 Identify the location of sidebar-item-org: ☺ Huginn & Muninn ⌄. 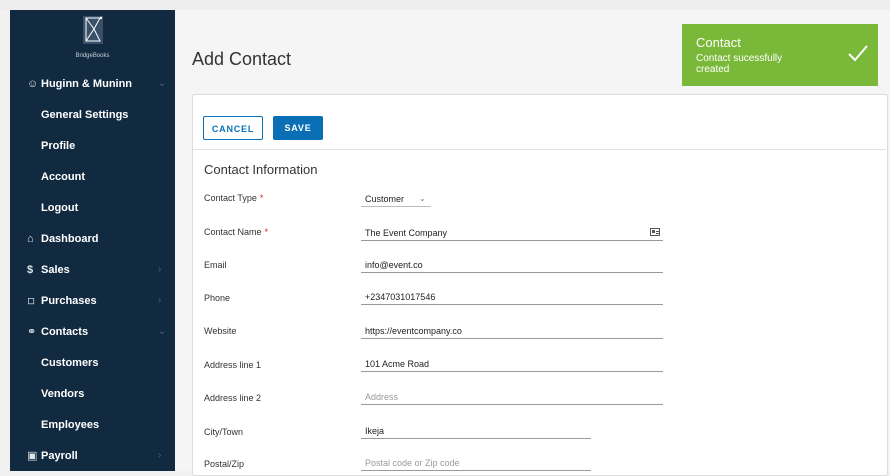
(92, 84).